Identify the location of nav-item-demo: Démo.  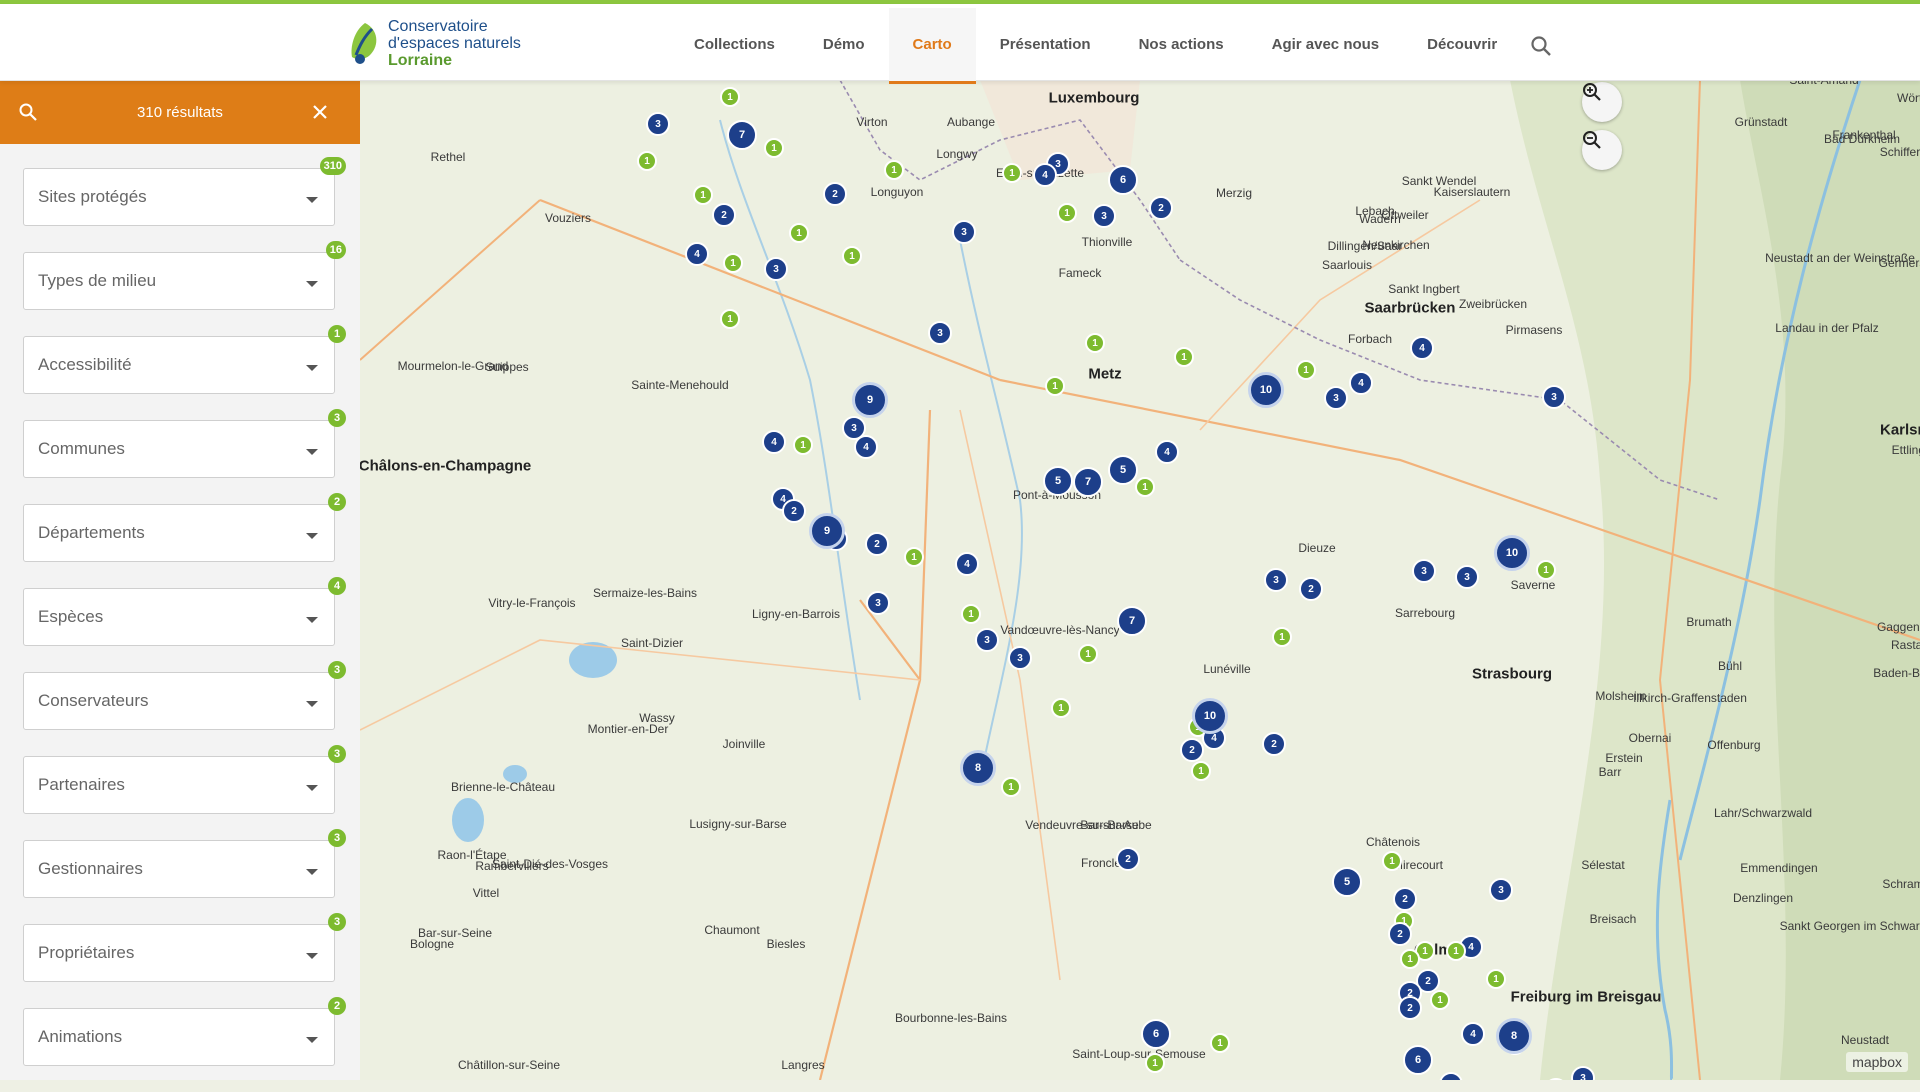
(844, 46).